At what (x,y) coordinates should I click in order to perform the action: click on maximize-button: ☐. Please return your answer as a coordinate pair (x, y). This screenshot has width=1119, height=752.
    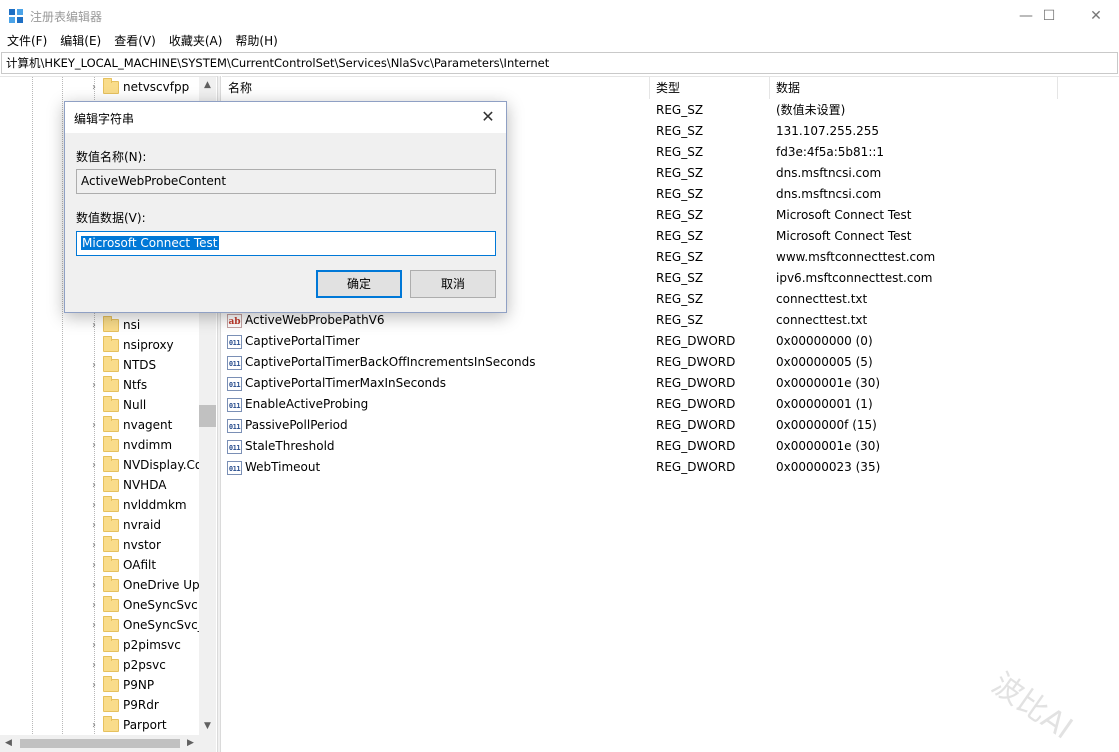
    Looking at the image, I should click on (1049, 15).